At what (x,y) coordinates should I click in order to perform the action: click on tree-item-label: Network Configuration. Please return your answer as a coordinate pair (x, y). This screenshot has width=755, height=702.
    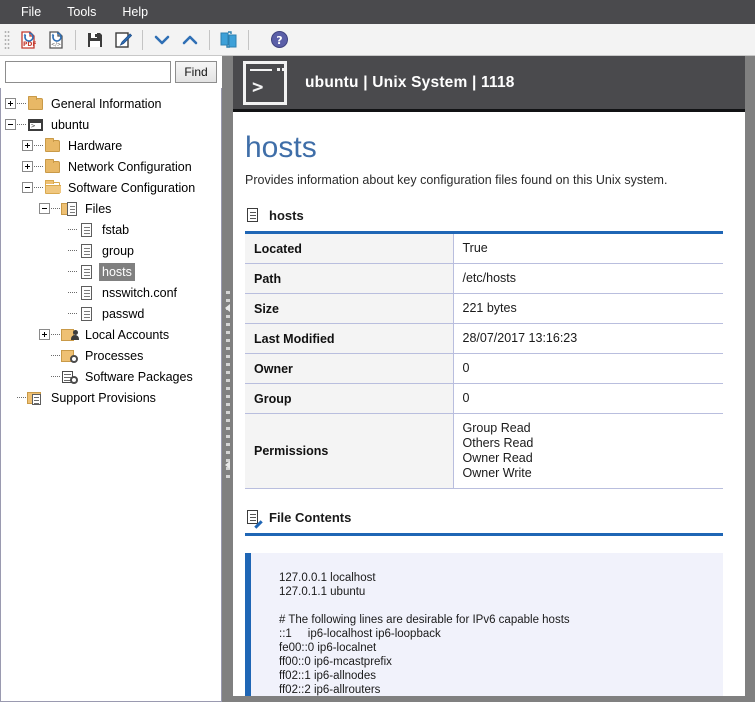
    Looking at the image, I should click on (130, 166).